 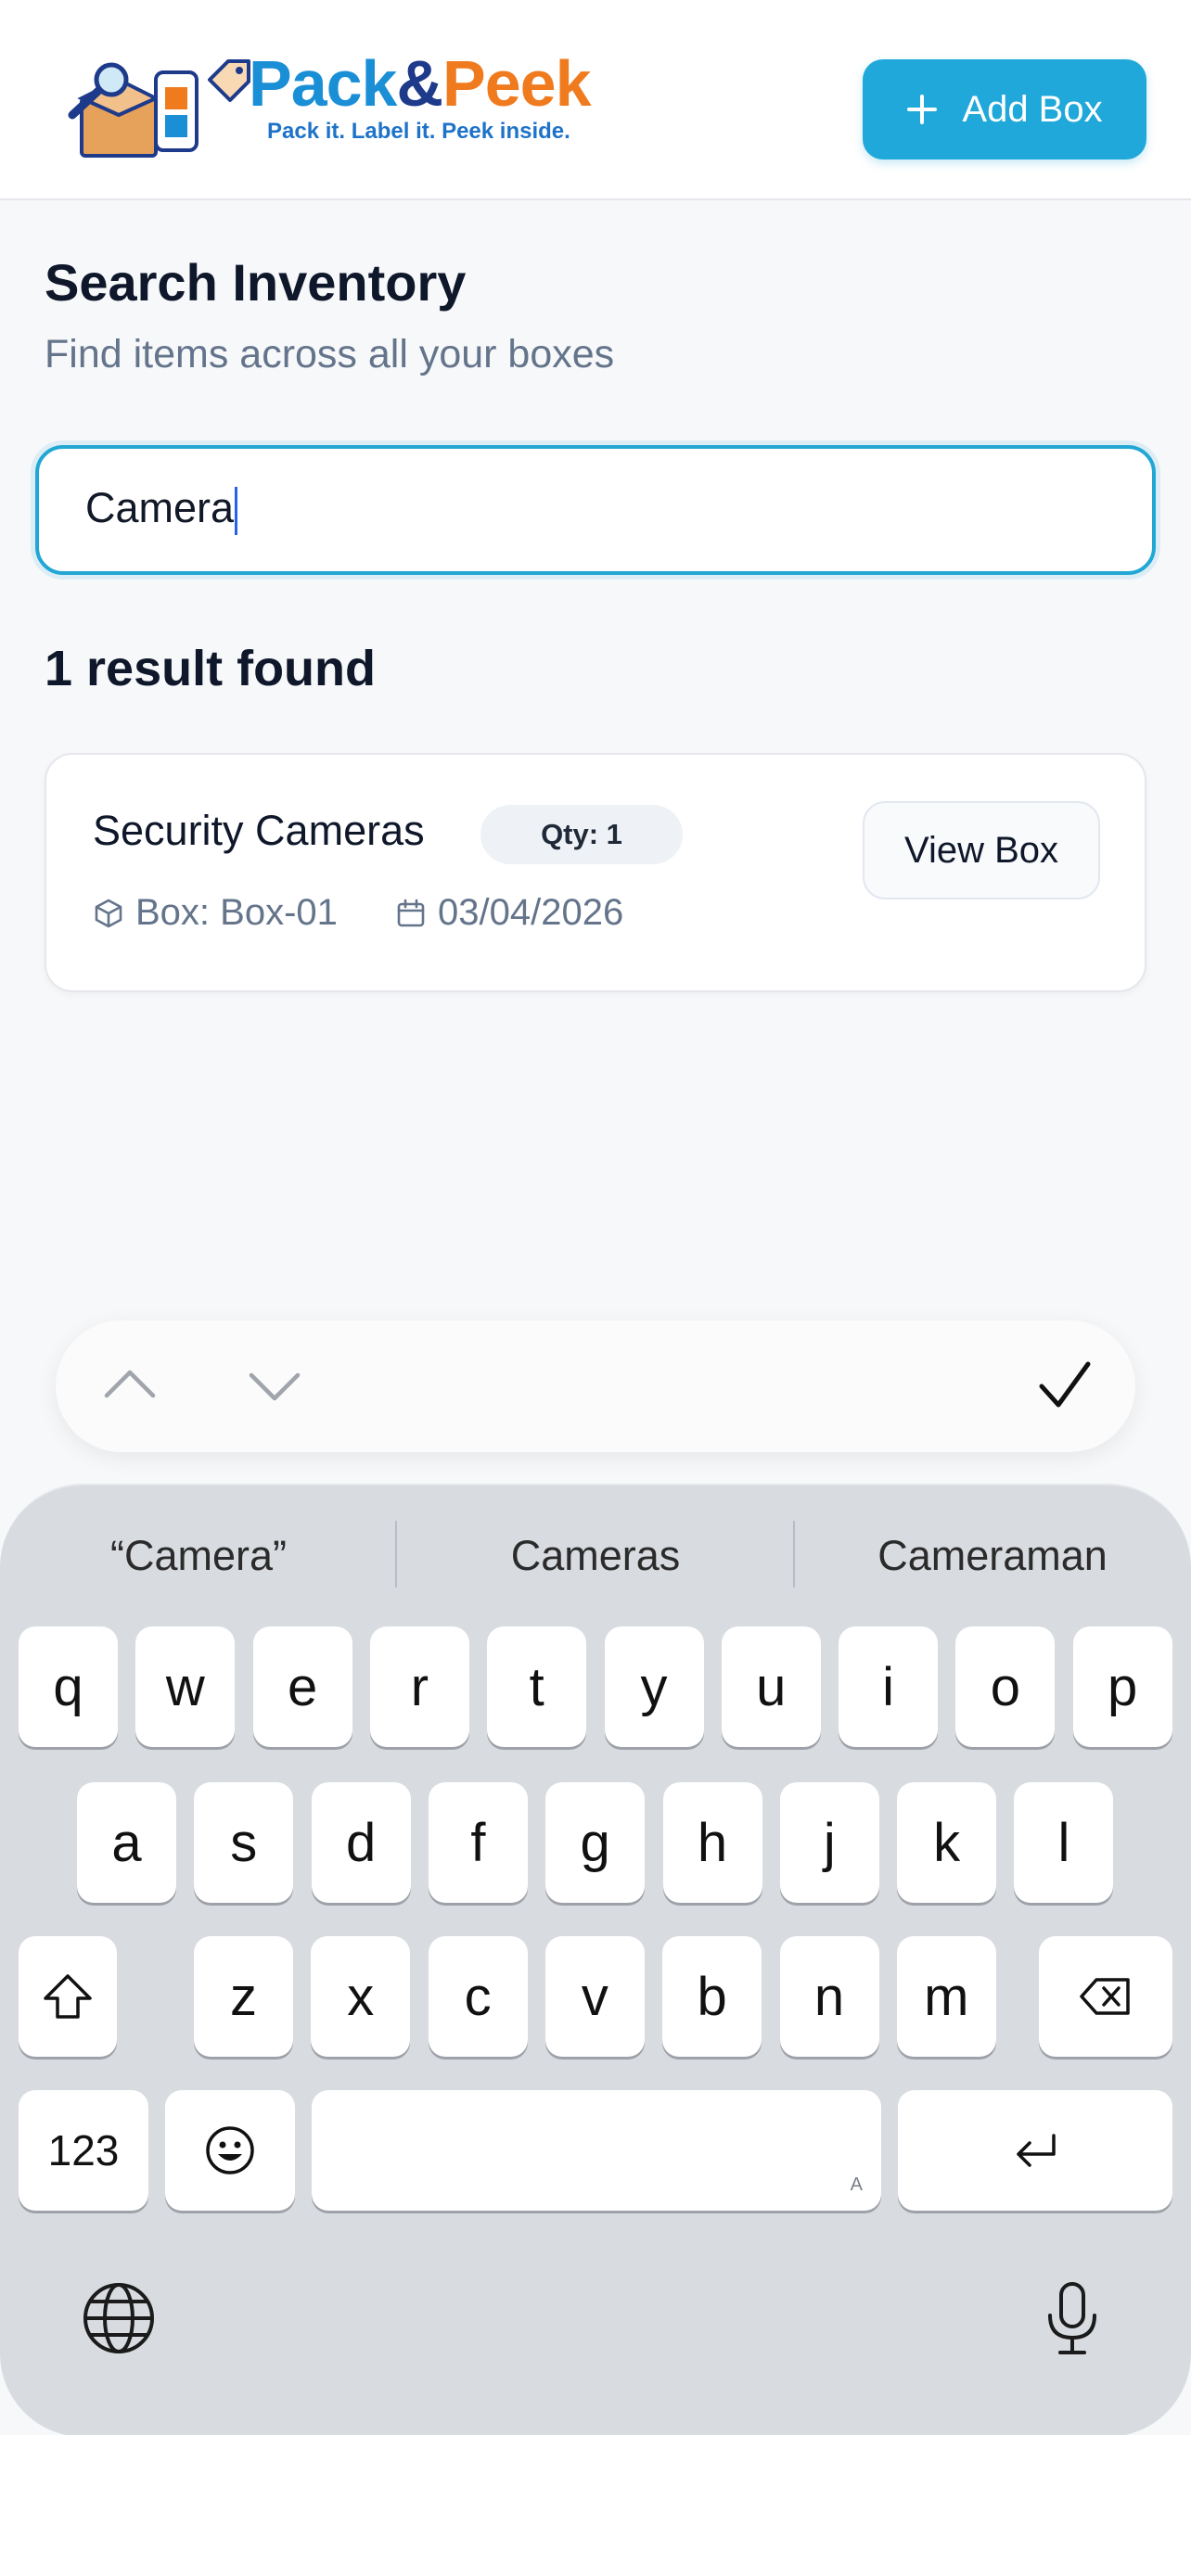 I want to click on key-s: s, so click(x=244, y=1842).